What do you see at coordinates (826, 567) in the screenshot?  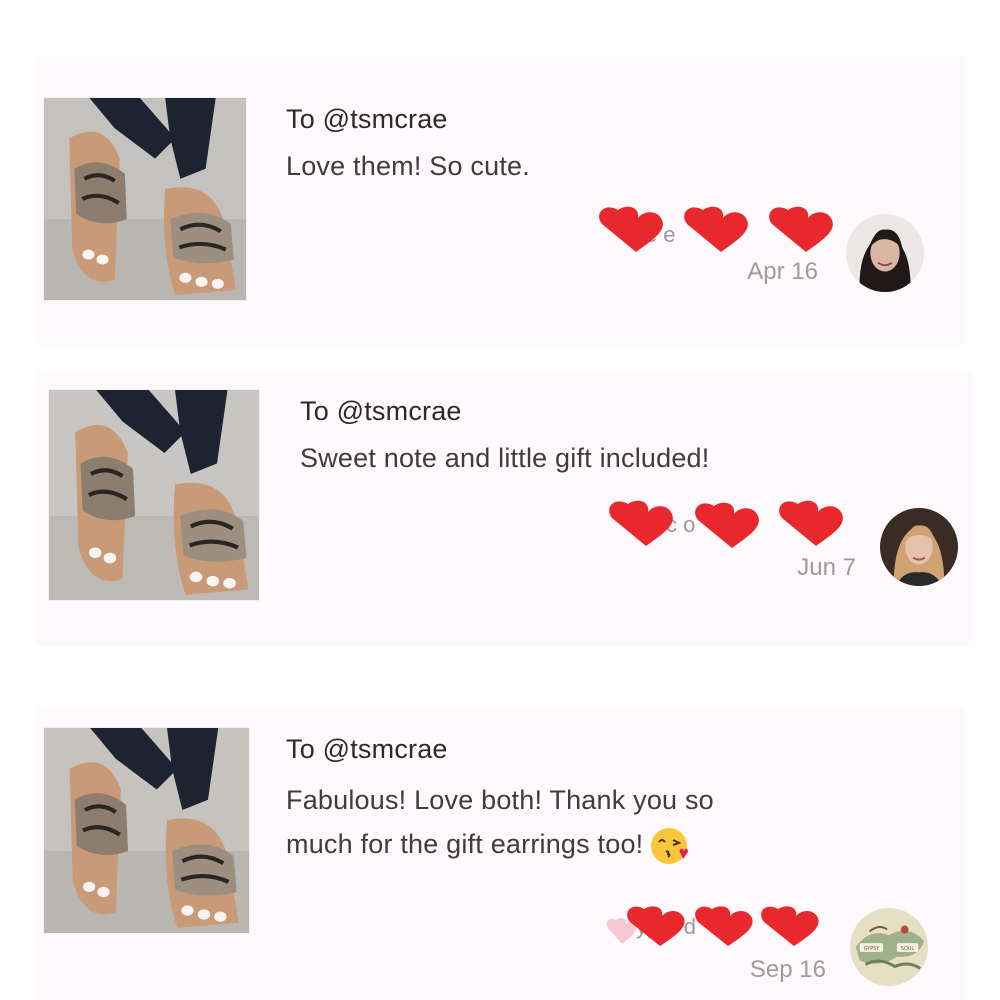 I see `review-date: Jun 7` at bounding box center [826, 567].